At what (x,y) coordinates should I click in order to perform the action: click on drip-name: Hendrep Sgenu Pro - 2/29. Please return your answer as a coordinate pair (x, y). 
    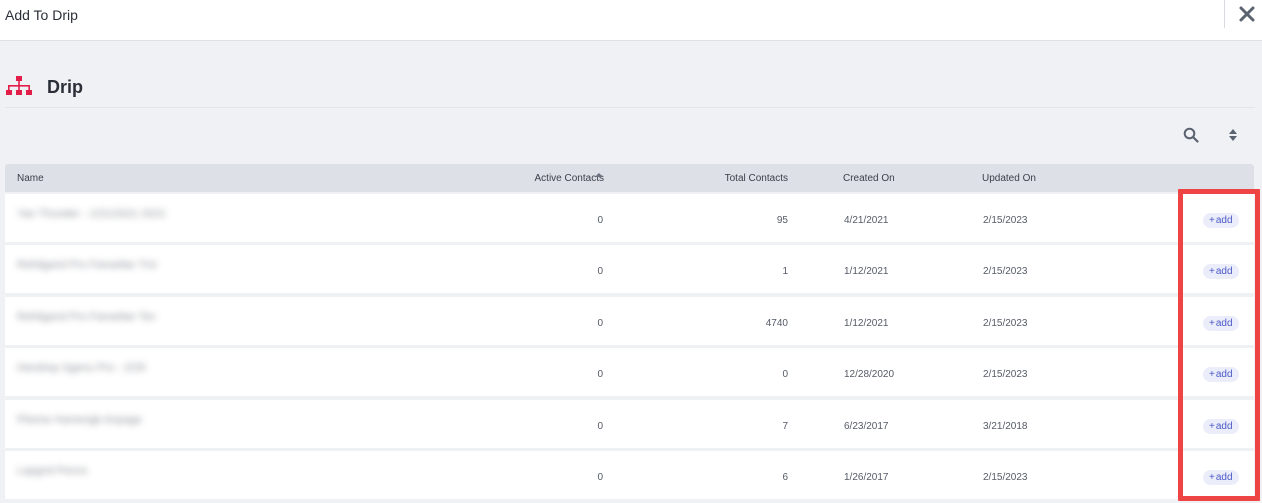
    Looking at the image, I should click on (81, 368).